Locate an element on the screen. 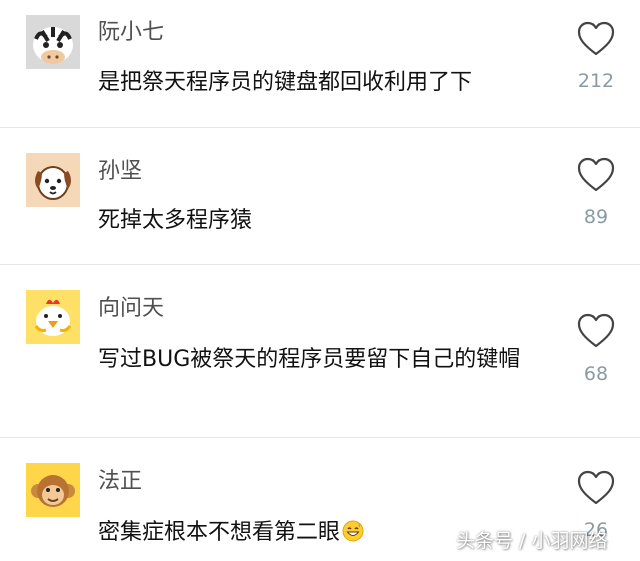 This screenshot has width=640, height=561. watermark: 头条号 / 小羽网络 is located at coordinates (532, 541).